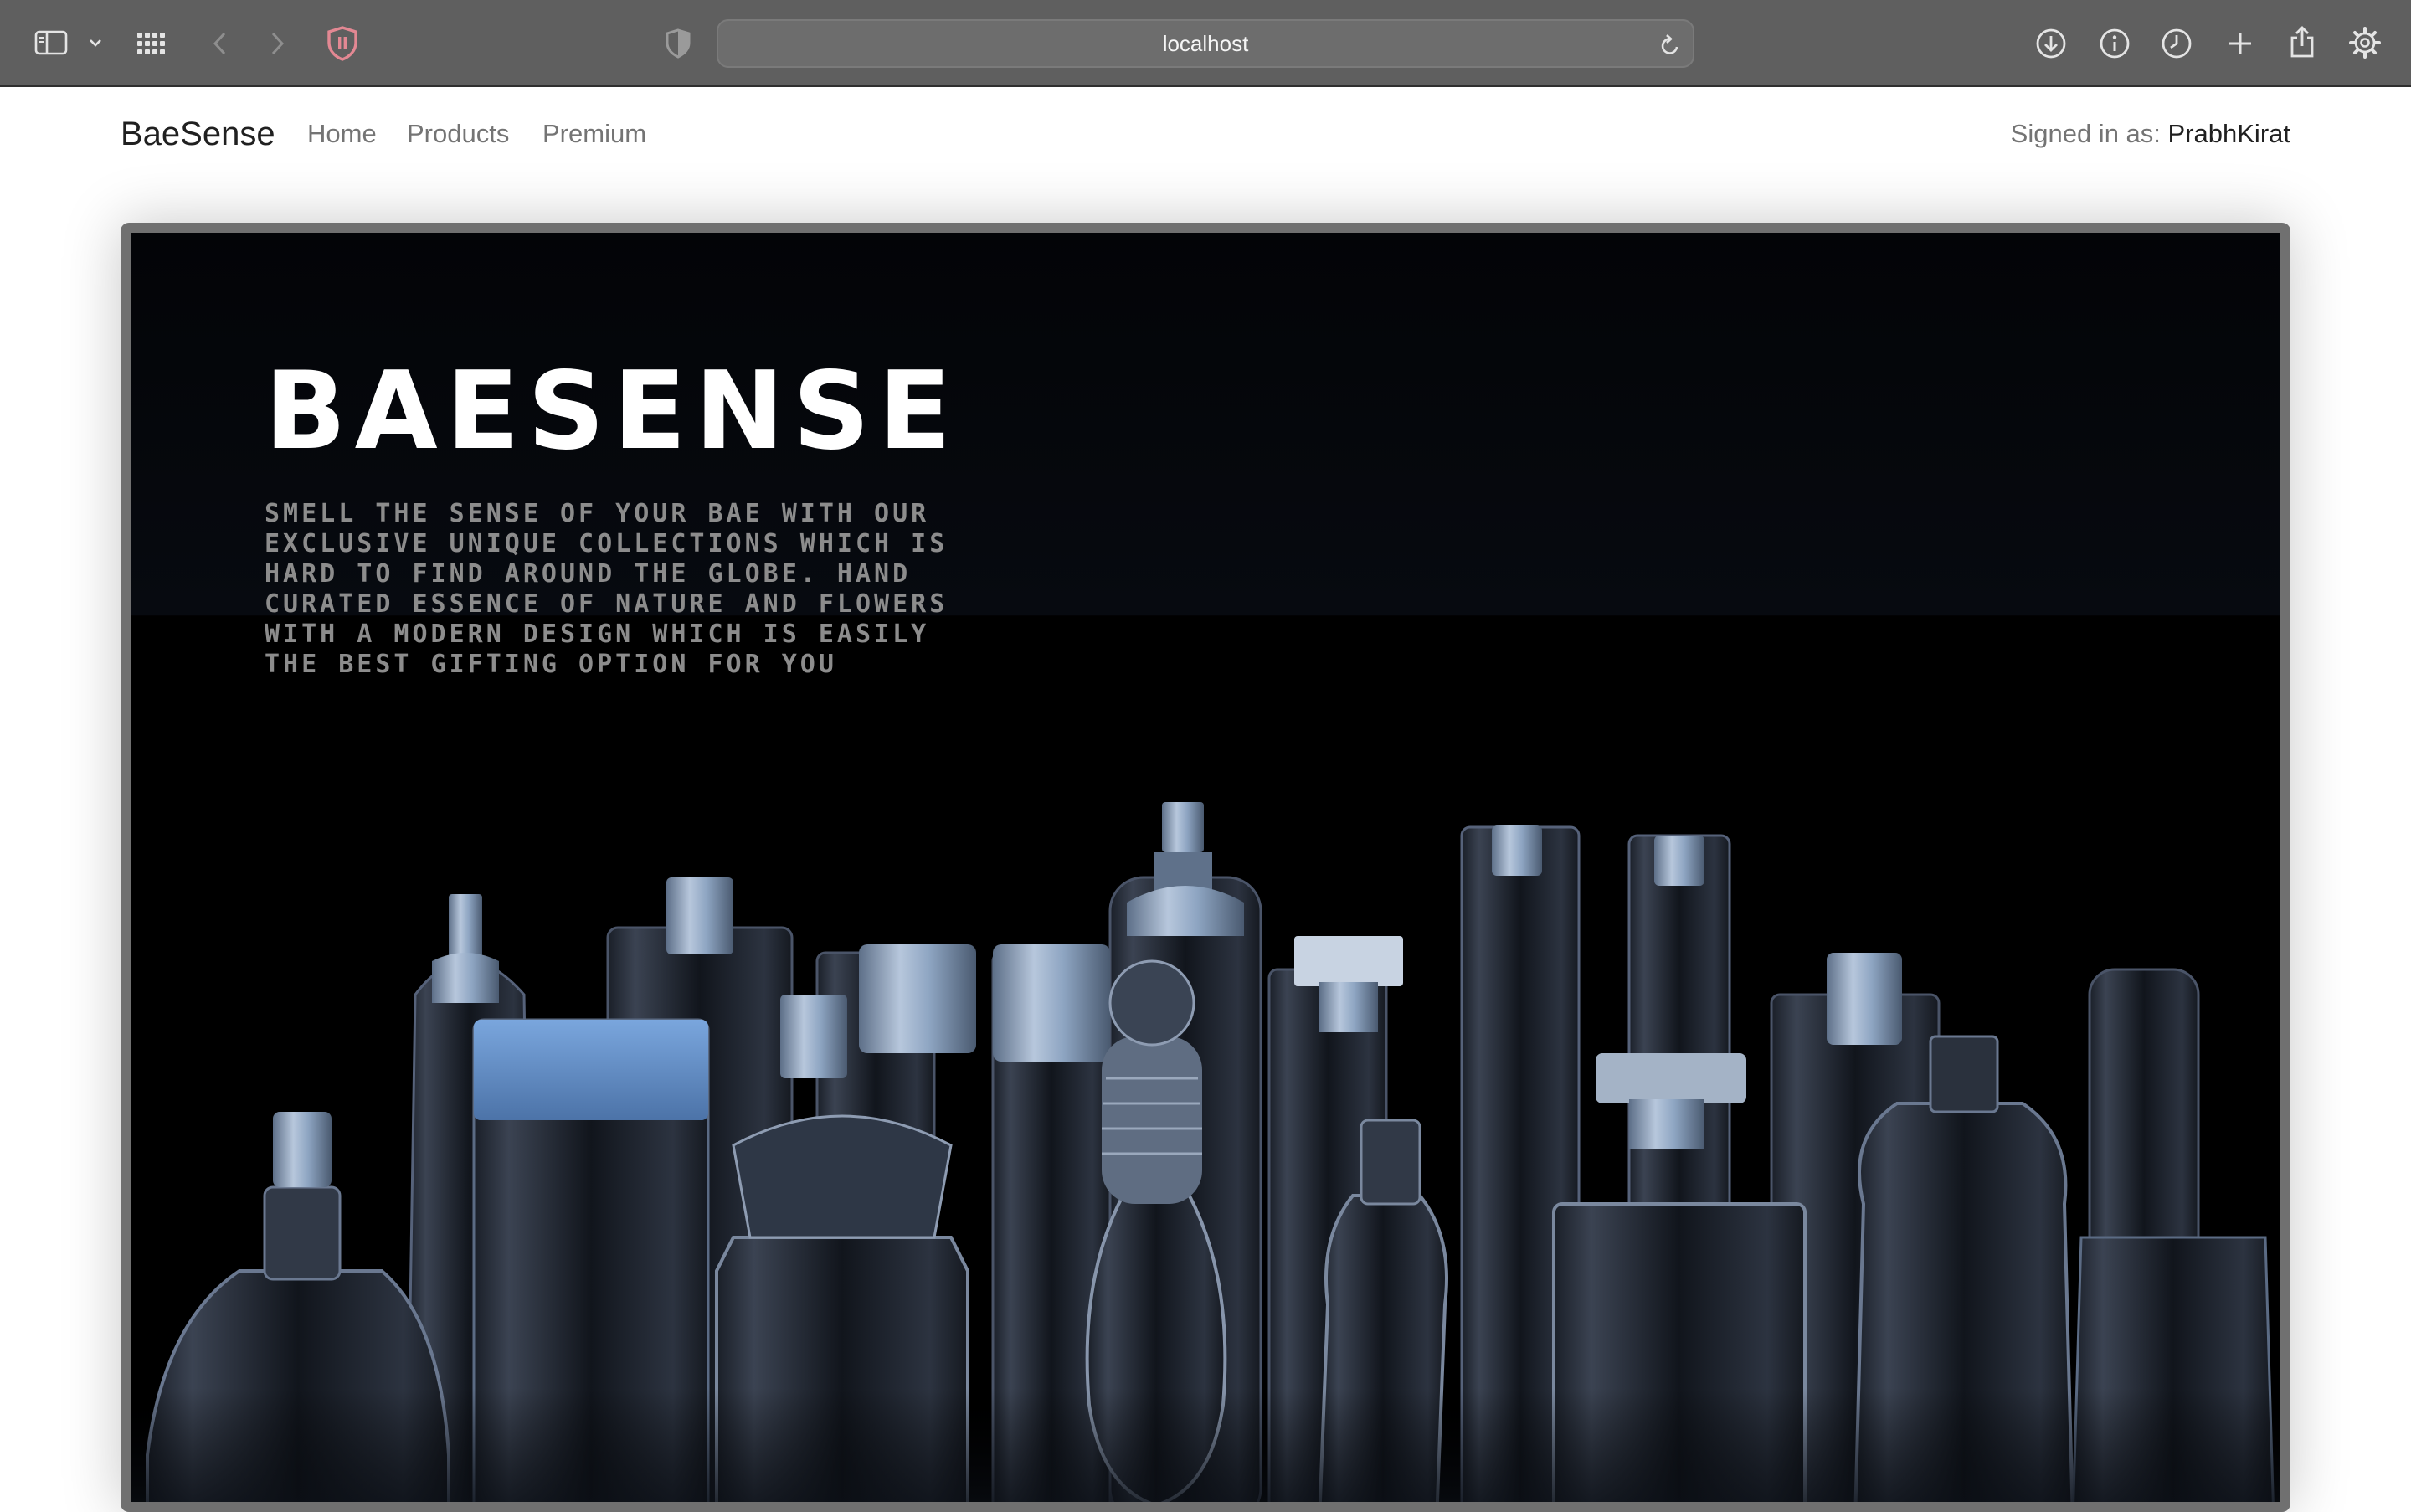  I want to click on browser-toolbar: localhost, so click(1205, 44).